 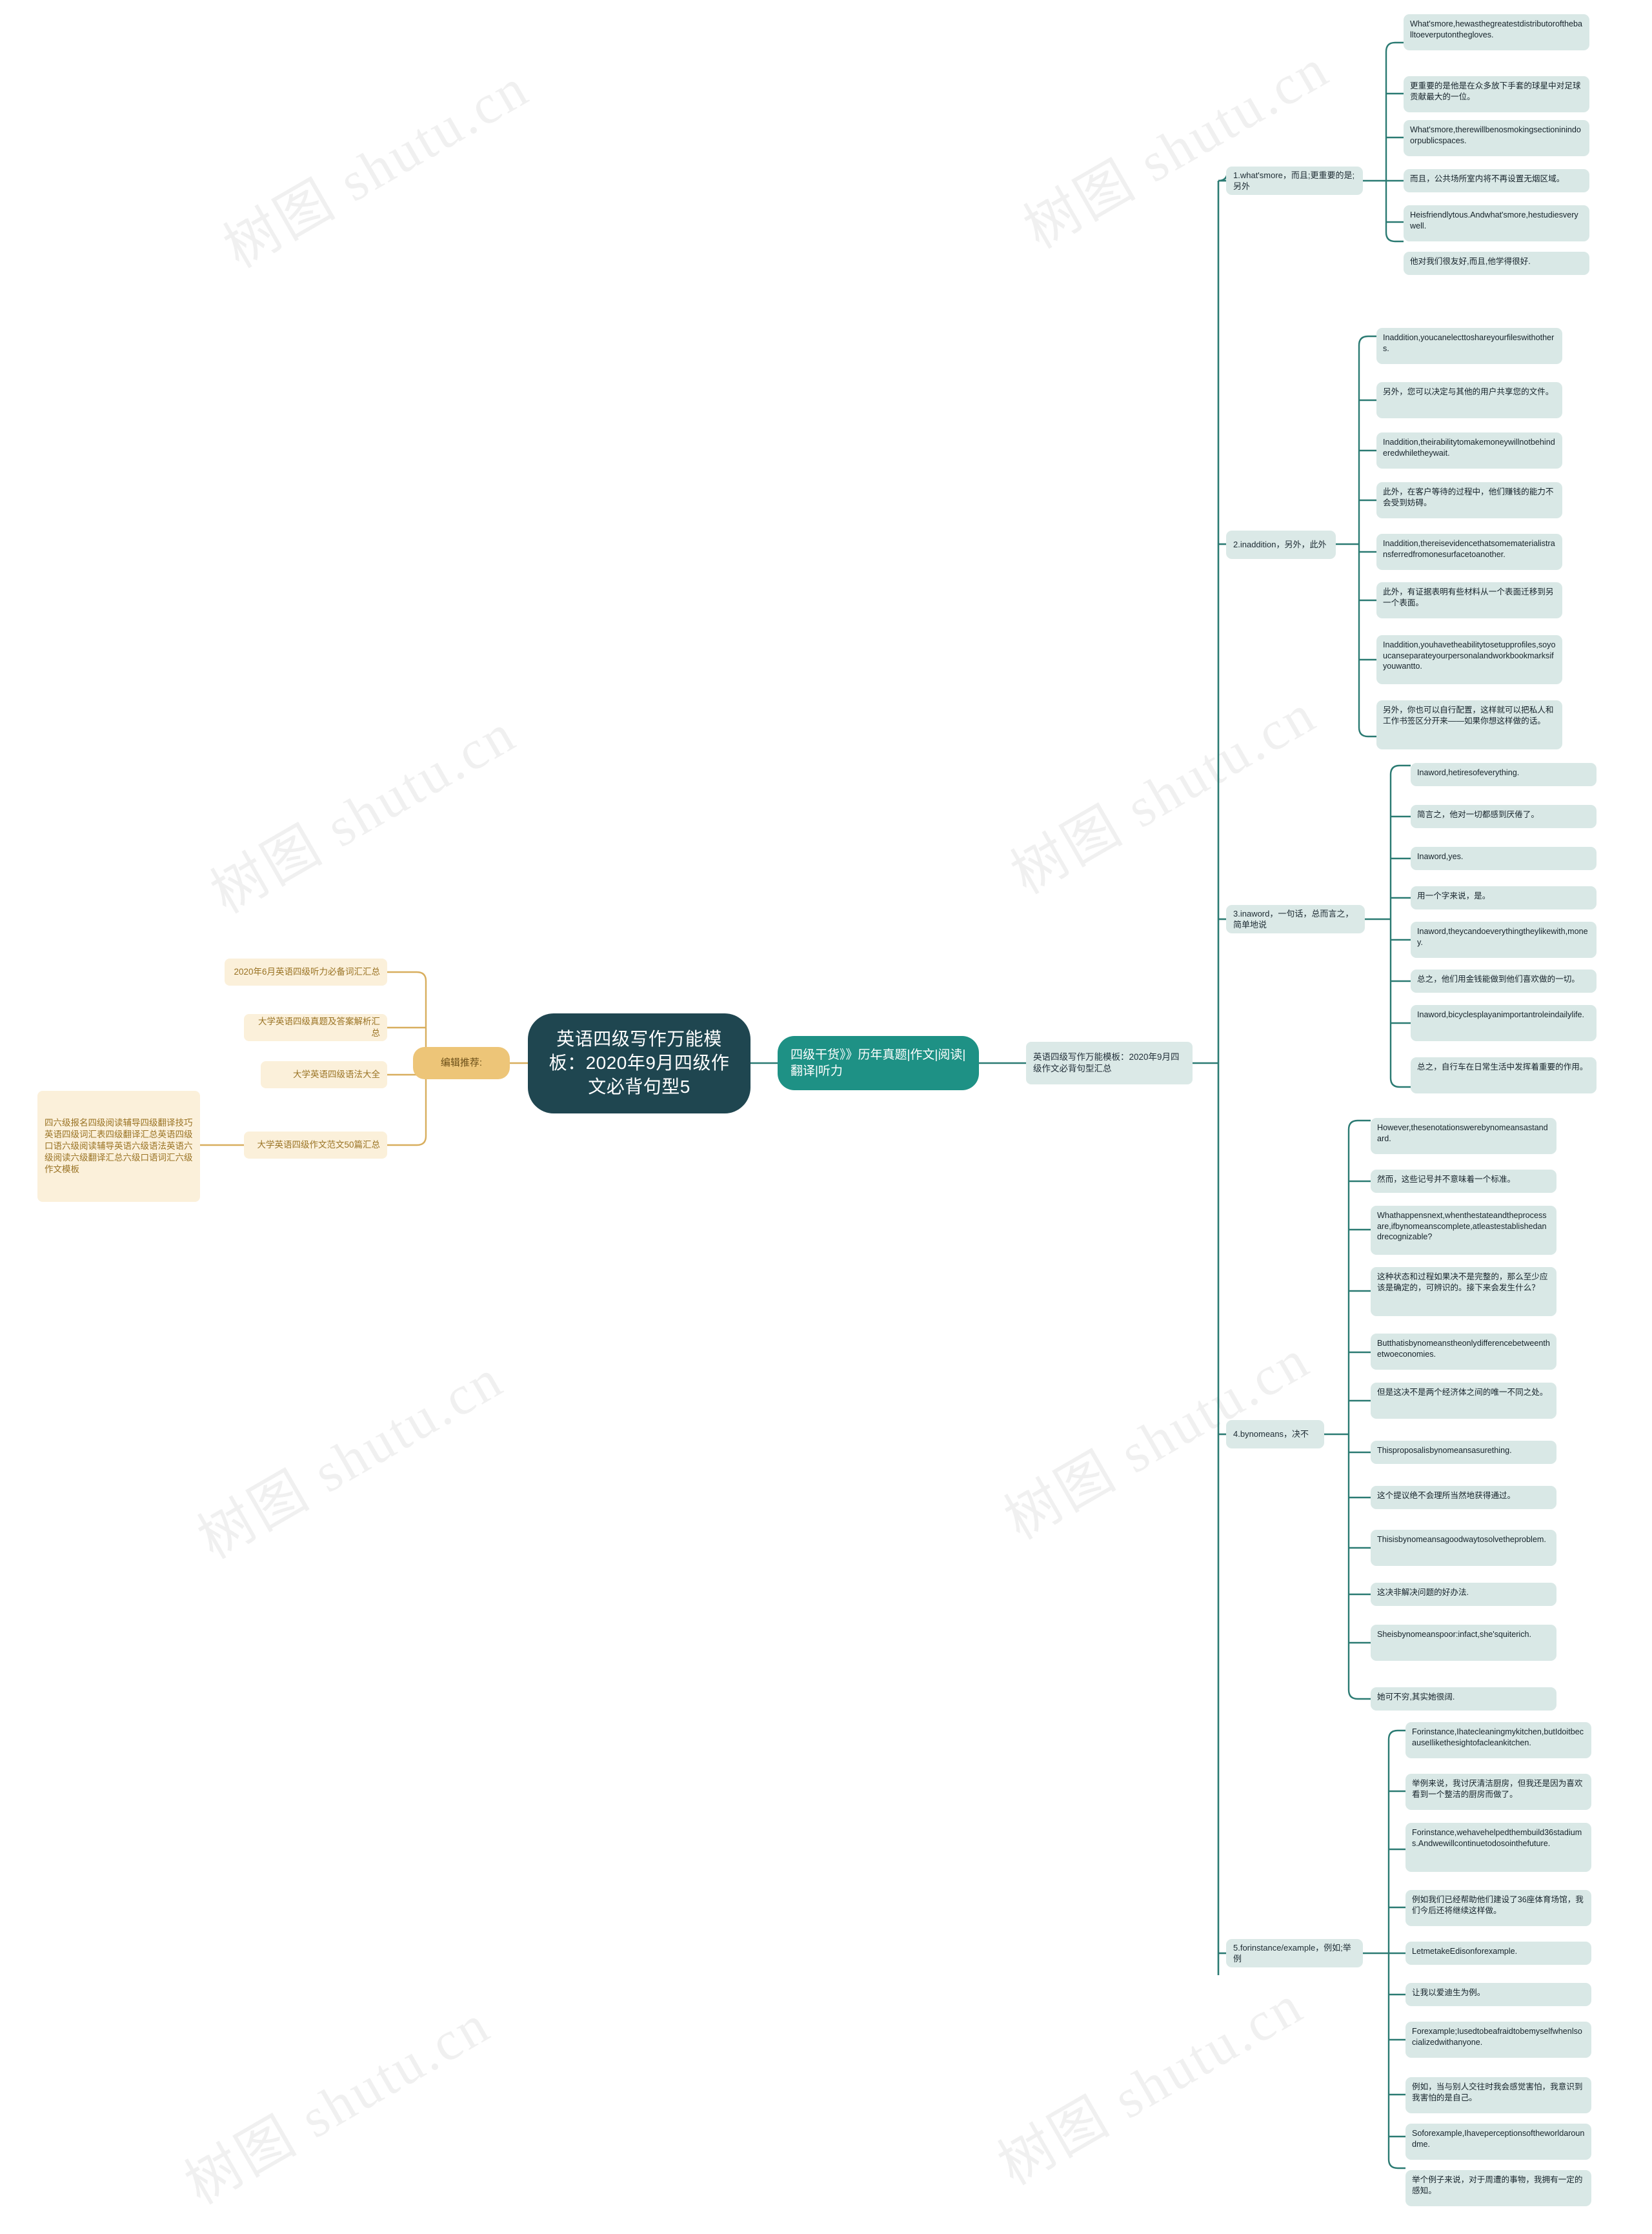 What do you see at coordinates (1504, 981) in the screenshot?
I see `leaf-node: 总之，他们用金钱能做到他们喜欢做的一切。` at bounding box center [1504, 981].